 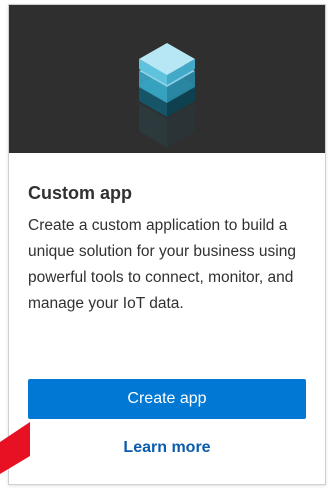 What do you see at coordinates (167, 399) in the screenshot?
I see `create-app-button: Create app` at bounding box center [167, 399].